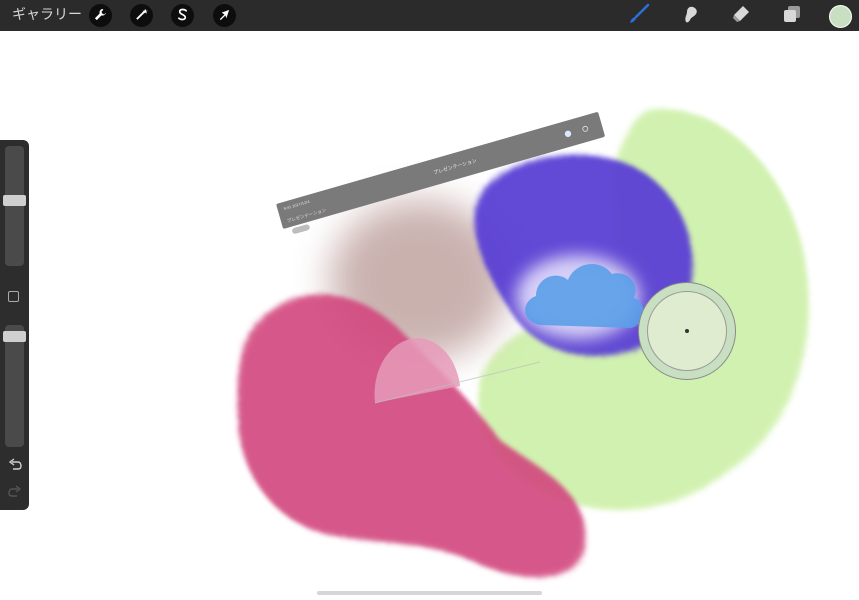 The image size is (859, 600). I want to click on redo-button, so click(14, 493).